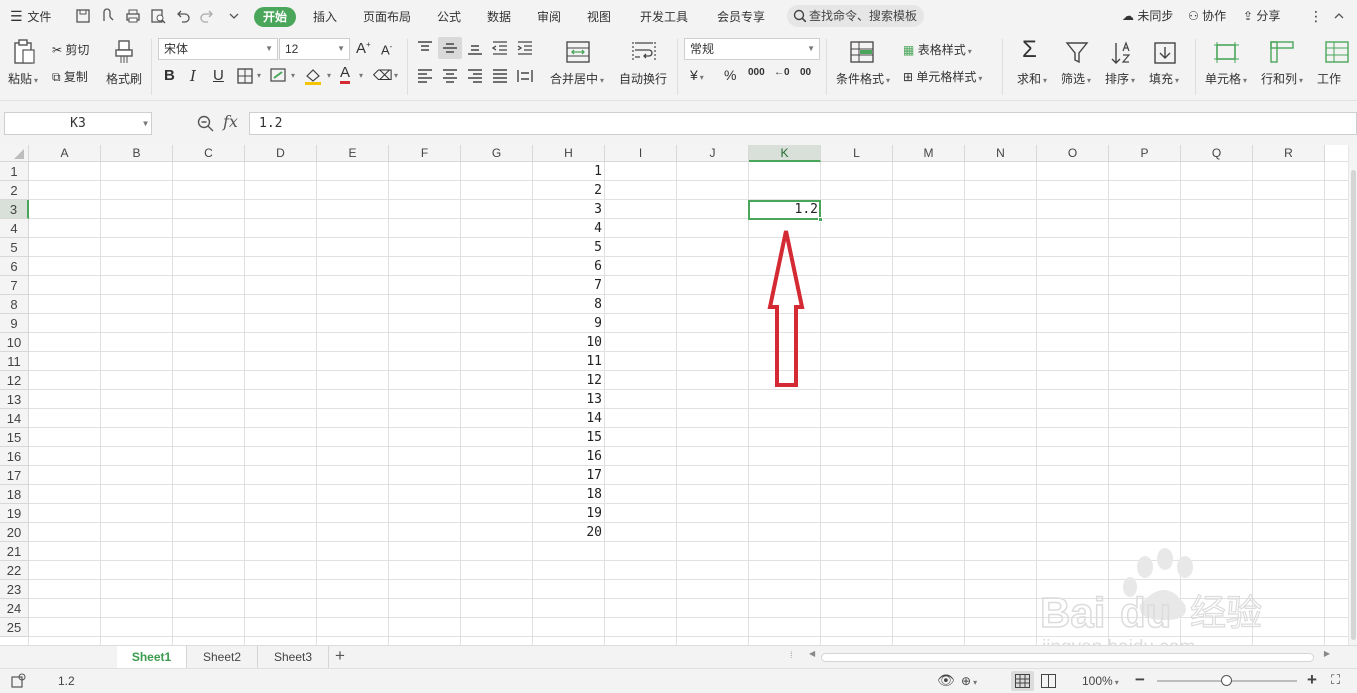  I want to click on cell-h18: 18, so click(569, 494).